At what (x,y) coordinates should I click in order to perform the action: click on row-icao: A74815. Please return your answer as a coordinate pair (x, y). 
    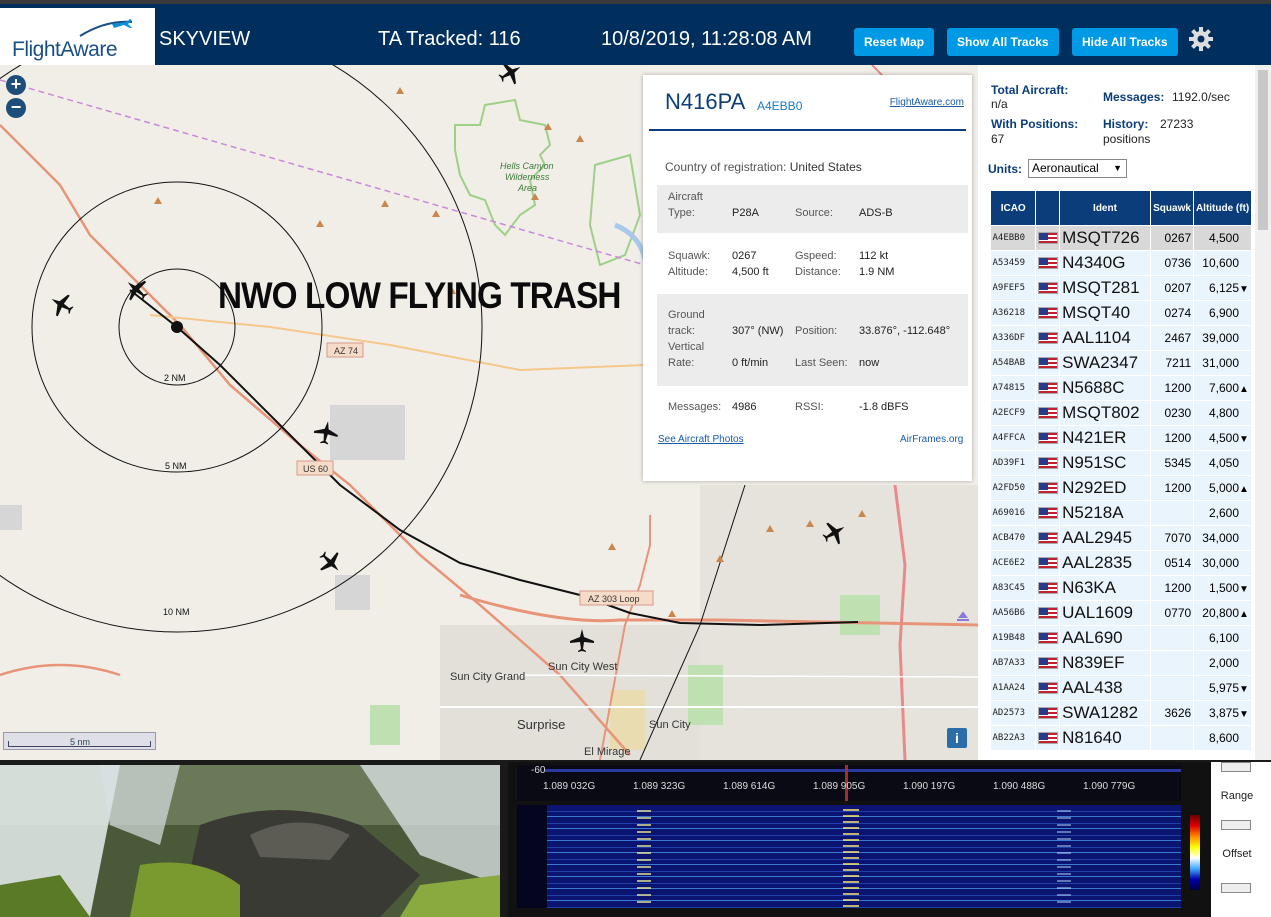
    Looking at the image, I should click on (1013, 388).